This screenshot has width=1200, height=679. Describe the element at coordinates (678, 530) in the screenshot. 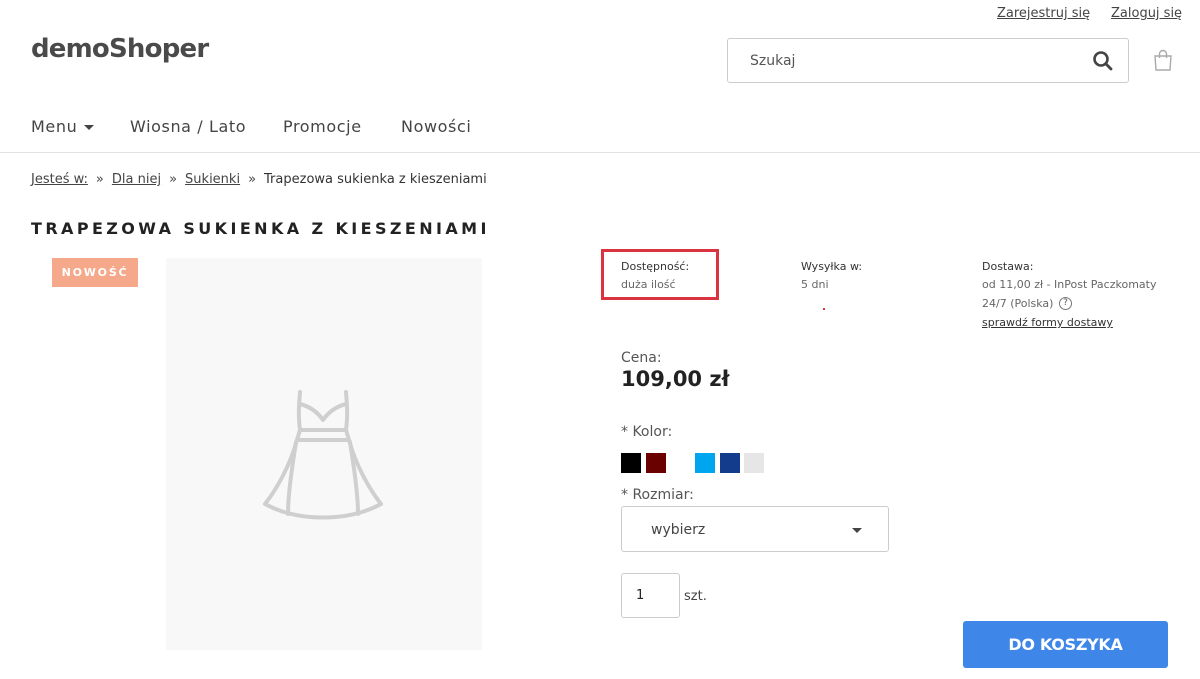

I see `size-select-value: wybierz` at that location.